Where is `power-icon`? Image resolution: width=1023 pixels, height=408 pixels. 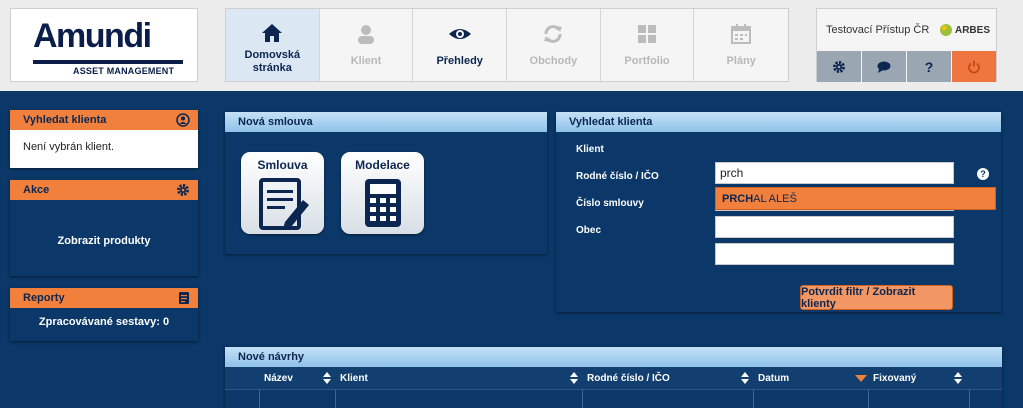
power-icon is located at coordinates (974, 66).